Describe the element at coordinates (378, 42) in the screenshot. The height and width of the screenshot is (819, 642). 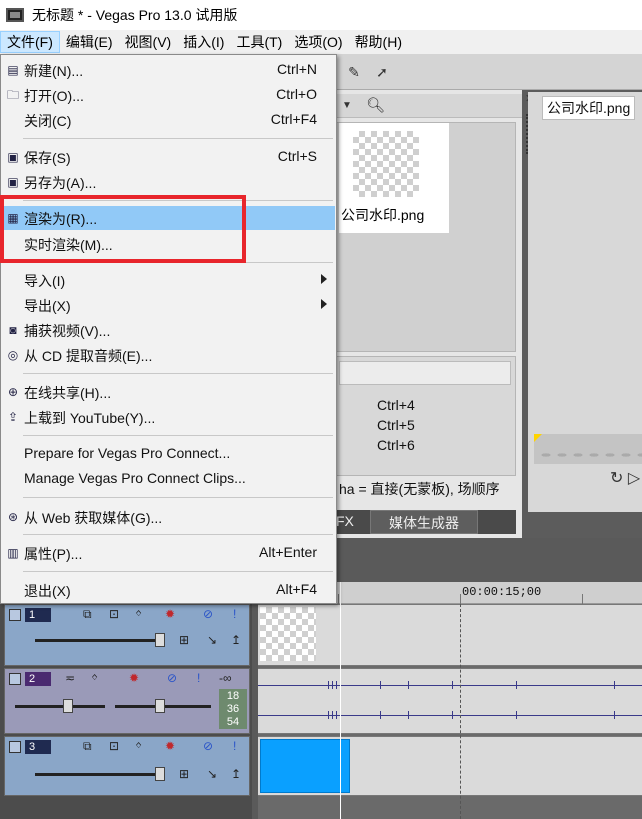
I see `menu-help: 帮助(H)` at that location.